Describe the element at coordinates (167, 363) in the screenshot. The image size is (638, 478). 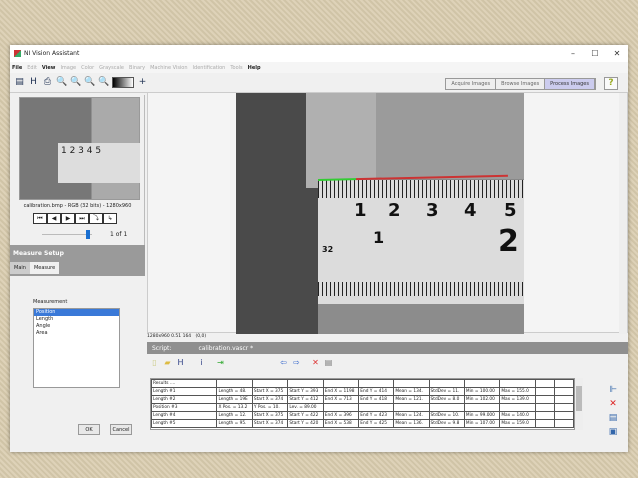
I see `open-script-icon: ▰` at that location.